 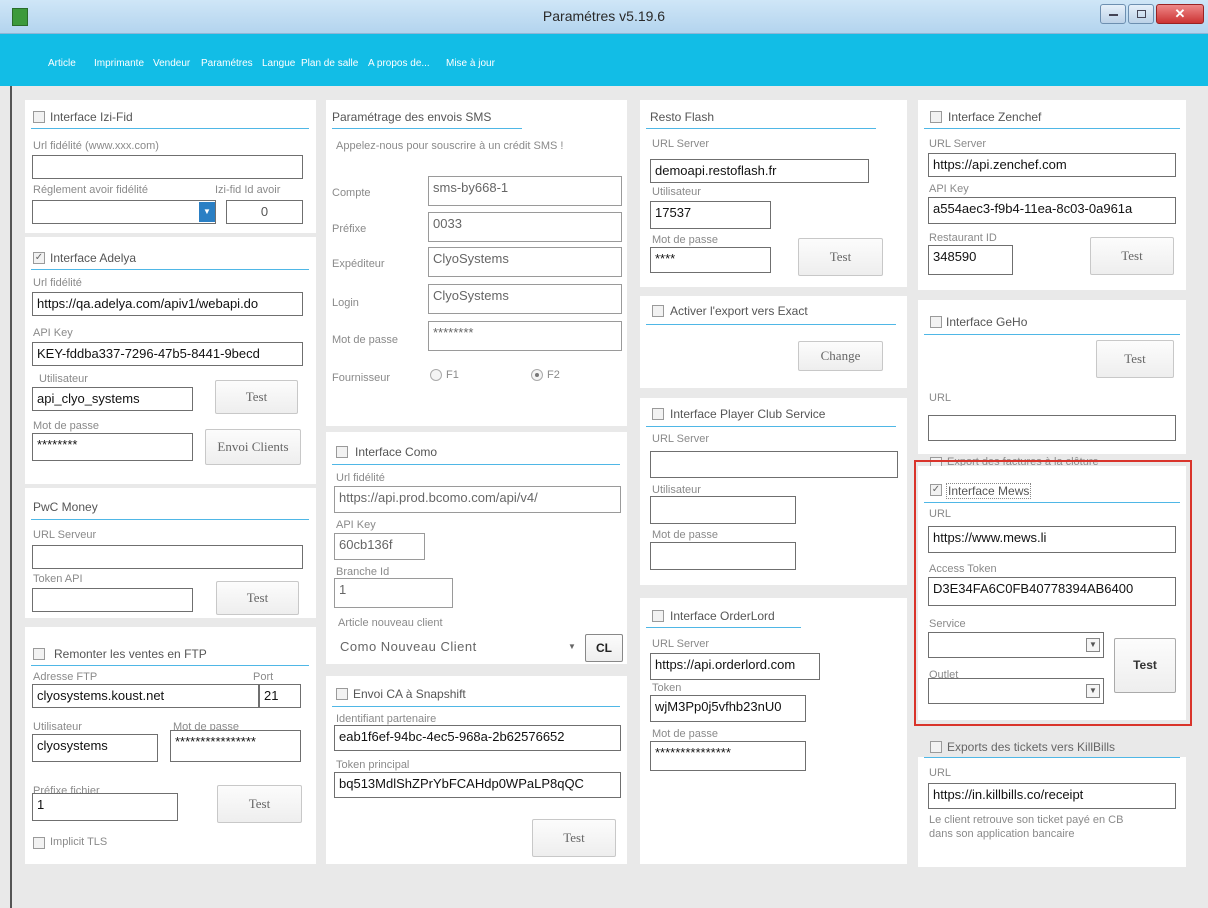 I want to click on sms-four-label: Fournisseur, so click(x=361, y=378).